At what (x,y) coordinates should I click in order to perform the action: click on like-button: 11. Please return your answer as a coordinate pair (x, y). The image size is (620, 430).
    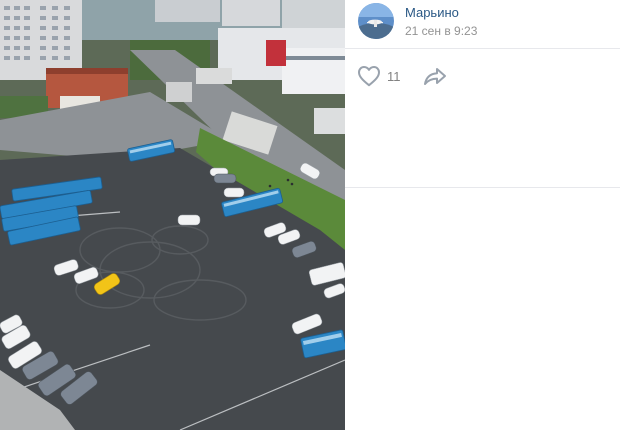
    Looking at the image, I should click on (379, 76).